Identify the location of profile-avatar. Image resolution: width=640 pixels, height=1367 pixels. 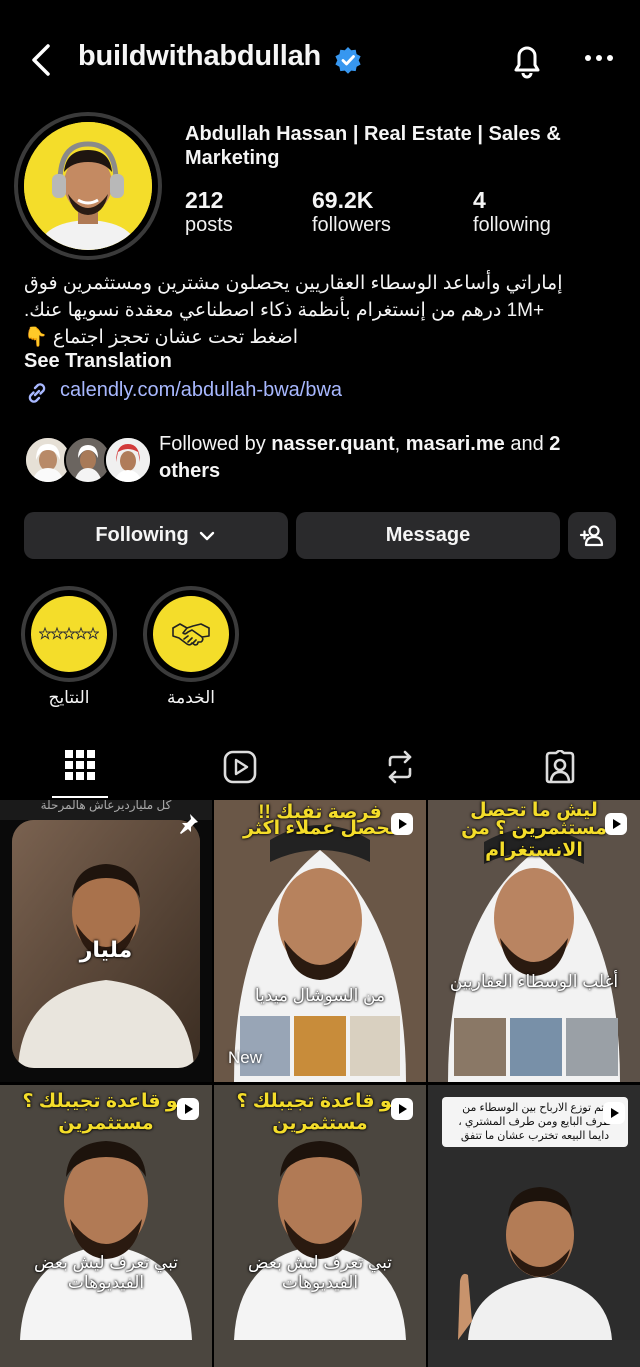
(88, 186).